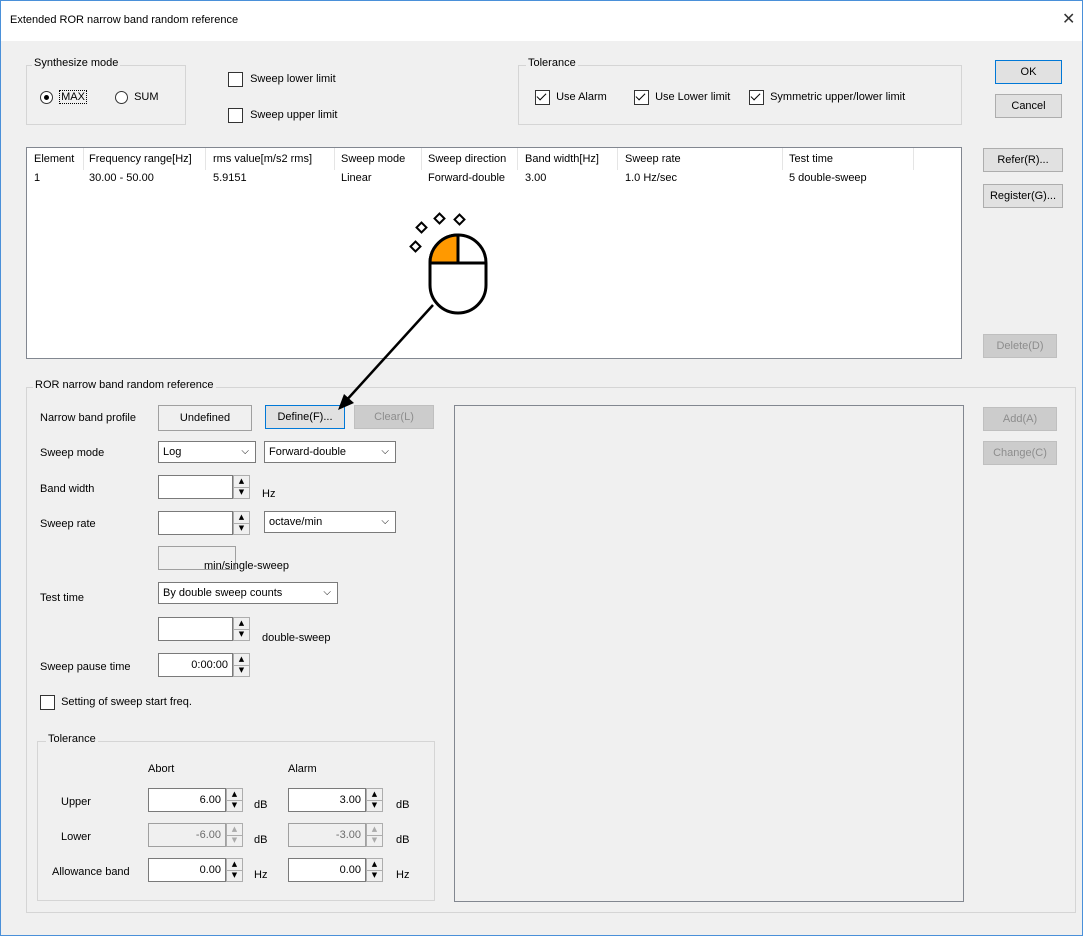 Image resolution: width=1083 pixels, height=936 pixels. What do you see at coordinates (88, 418) in the screenshot?
I see `narrow-profile-label: Narrow band profile` at bounding box center [88, 418].